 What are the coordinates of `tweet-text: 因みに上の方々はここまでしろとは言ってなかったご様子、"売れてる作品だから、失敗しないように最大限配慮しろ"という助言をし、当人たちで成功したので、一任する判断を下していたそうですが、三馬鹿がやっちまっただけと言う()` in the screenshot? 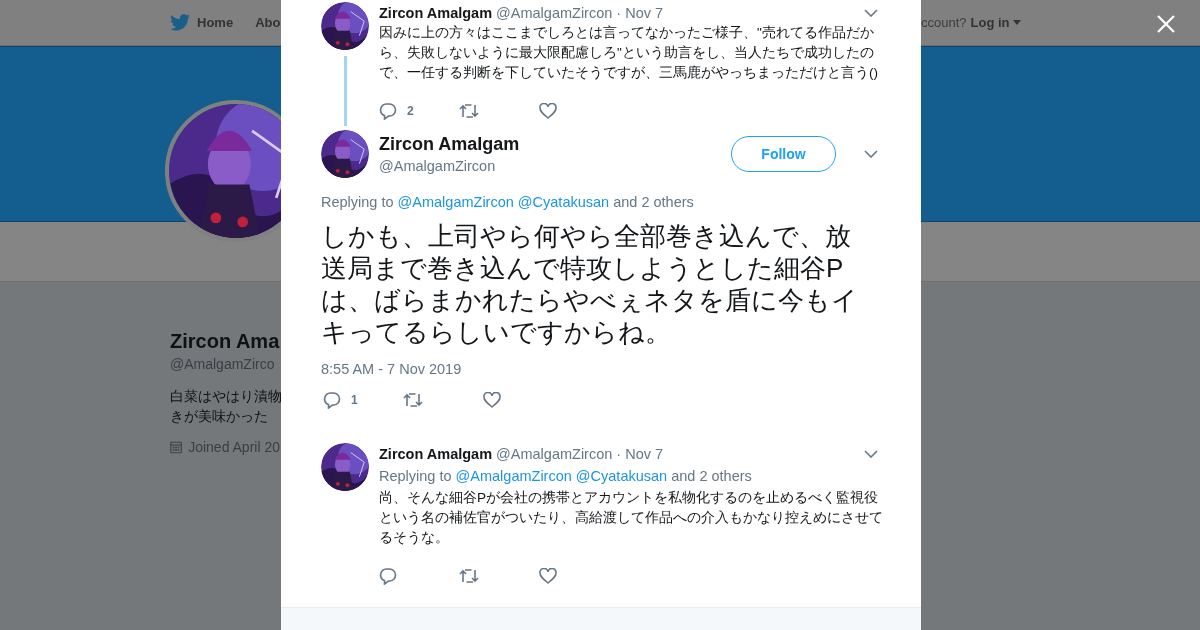 It's located at (629, 53).